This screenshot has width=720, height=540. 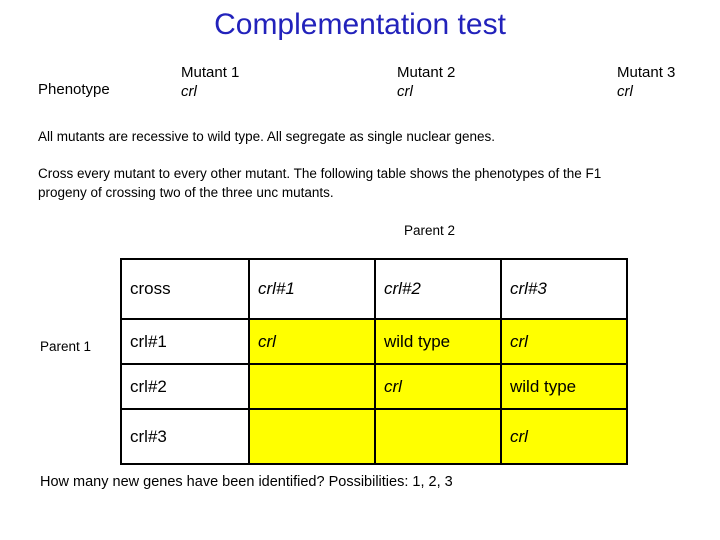 What do you see at coordinates (66, 346) in the screenshot?
I see `parent-1-axis-label: Parent 1` at bounding box center [66, 346].